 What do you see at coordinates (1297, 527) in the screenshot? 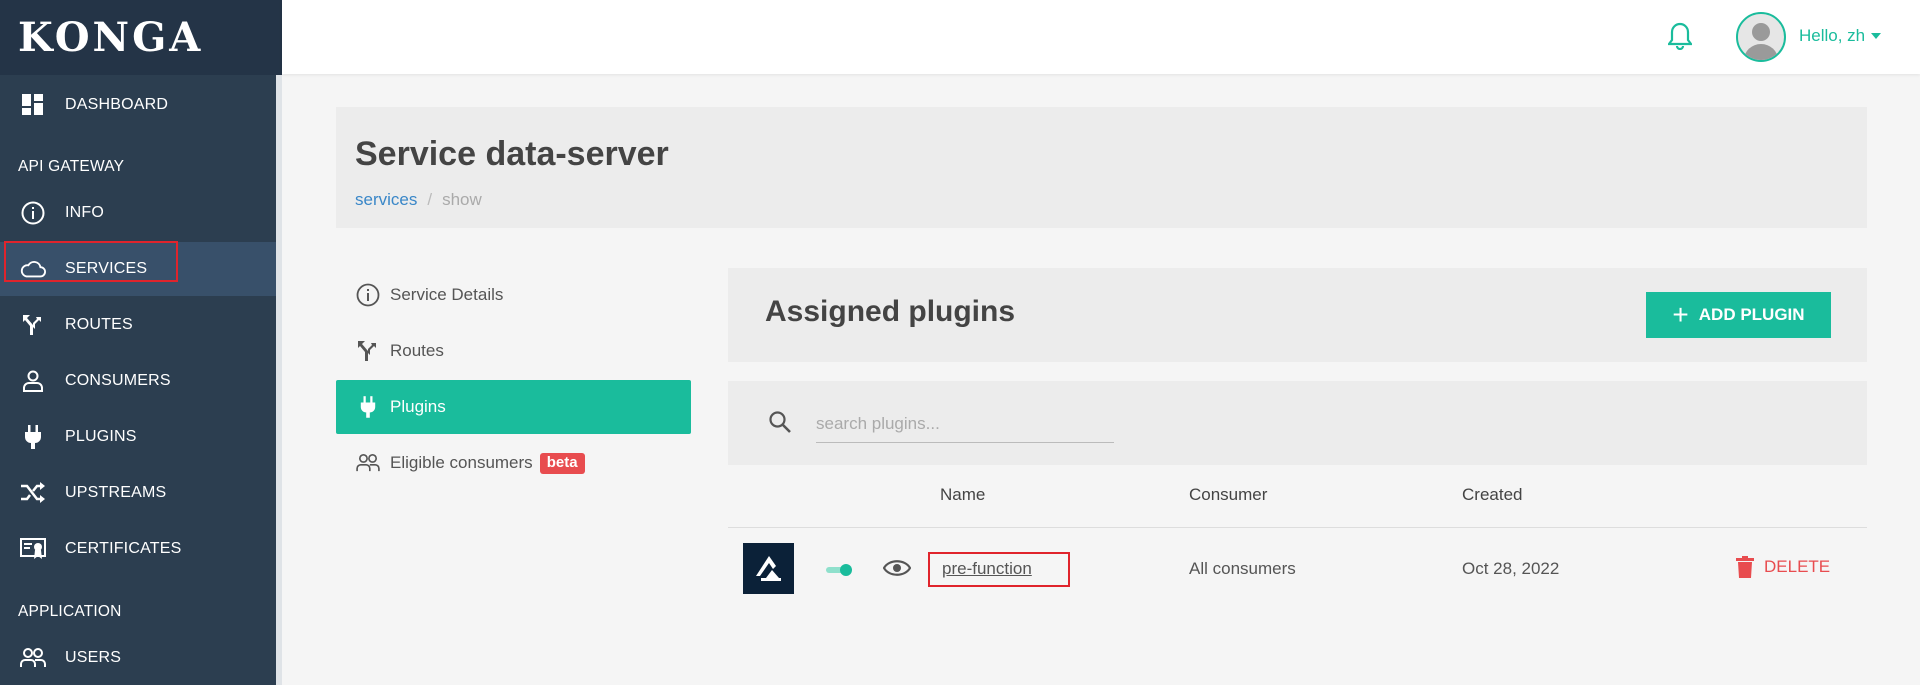
I see `table-divider` at bounding box center [1297, 527].